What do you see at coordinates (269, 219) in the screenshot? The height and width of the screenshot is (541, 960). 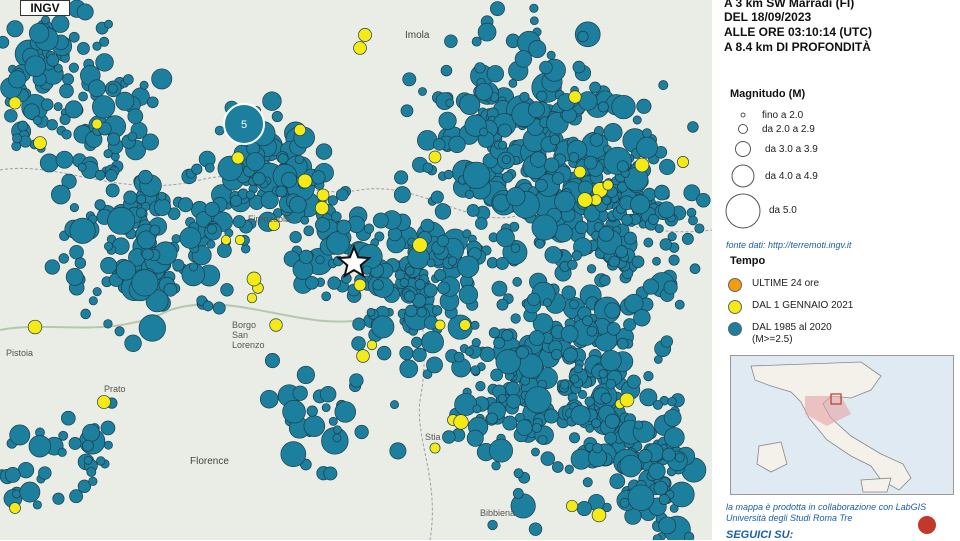 I see `city-firenzuola: Firenzuola` at bounding box center [269, 219].